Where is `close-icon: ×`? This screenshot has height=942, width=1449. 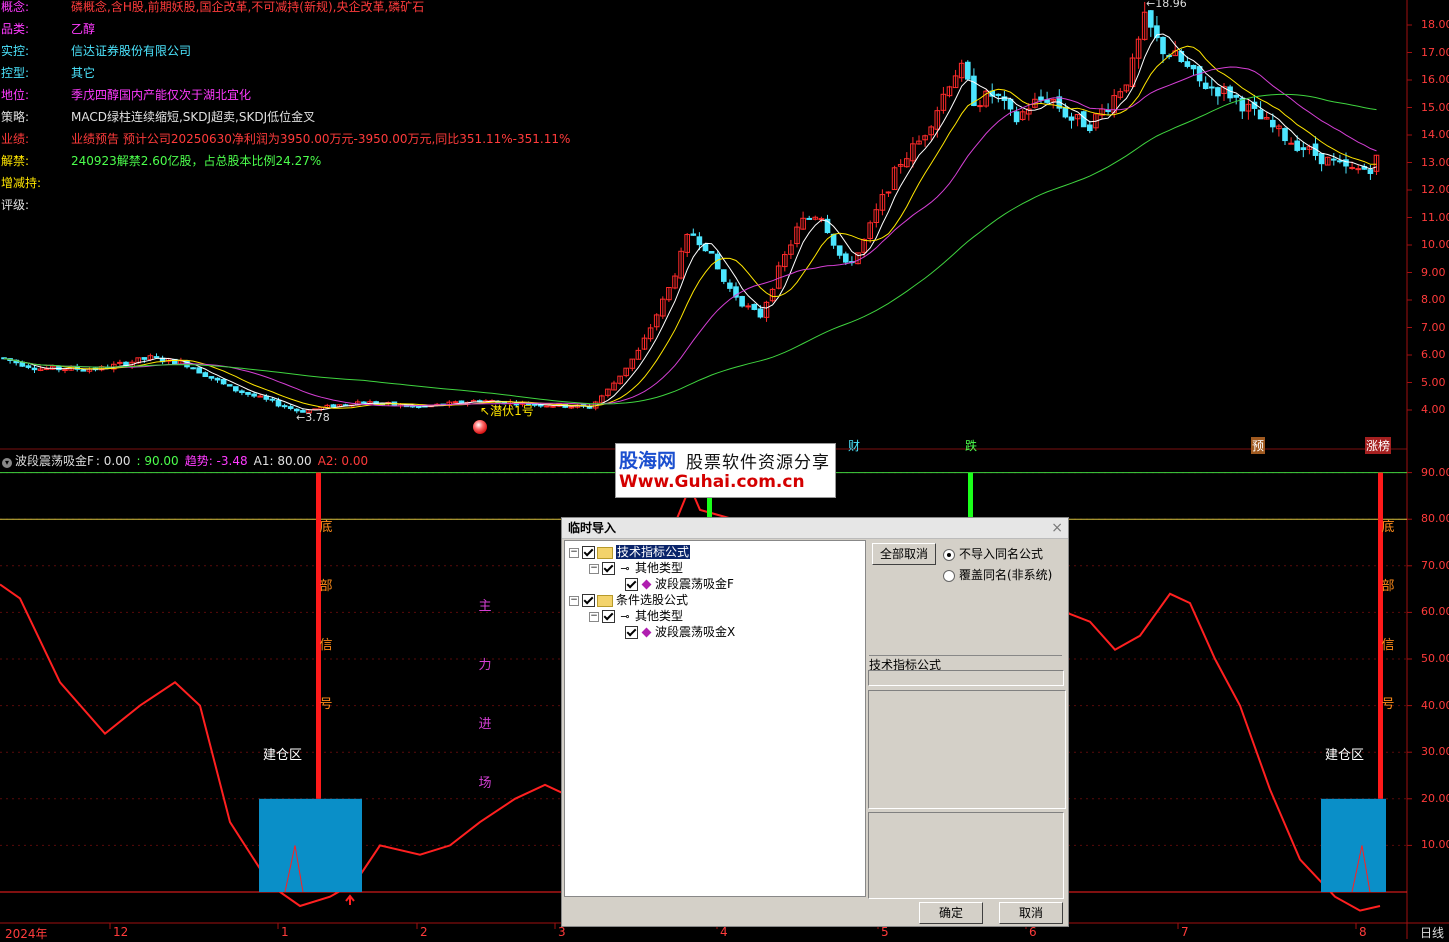 close-icon: × is located at coordinates (1057, 528).